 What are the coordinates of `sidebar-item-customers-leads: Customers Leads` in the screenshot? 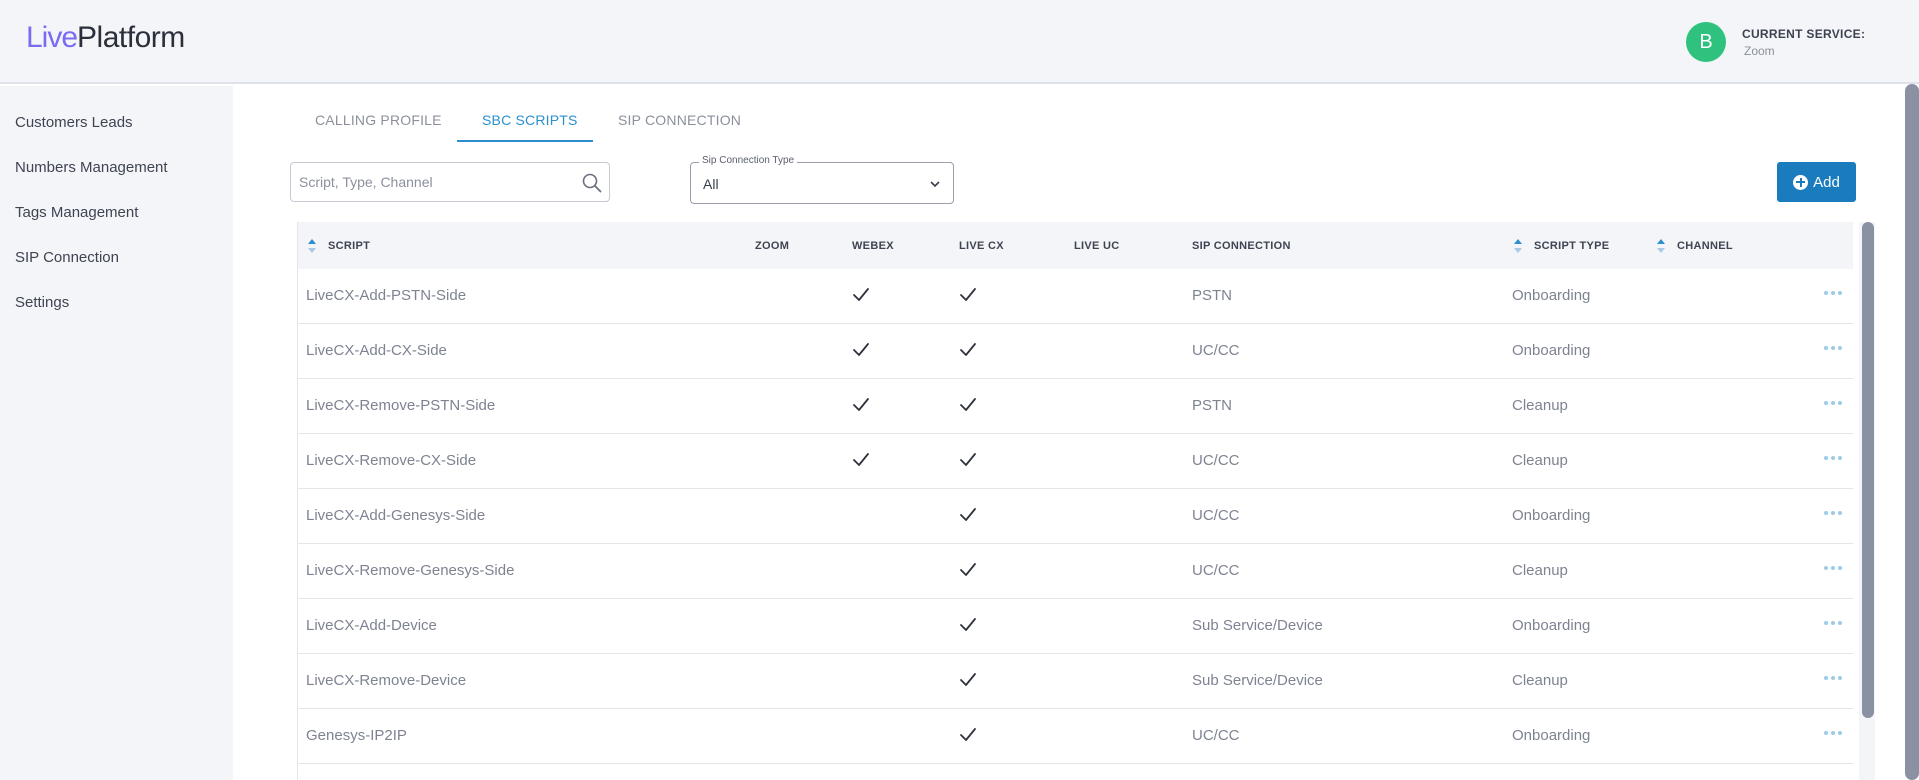 It's located at (74, 122).